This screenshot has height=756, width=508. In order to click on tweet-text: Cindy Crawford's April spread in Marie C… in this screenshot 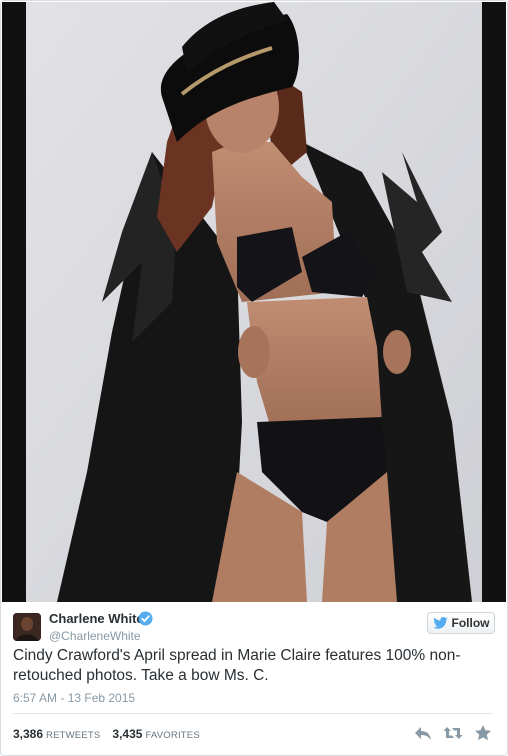, I will do `click(237, 665)`.